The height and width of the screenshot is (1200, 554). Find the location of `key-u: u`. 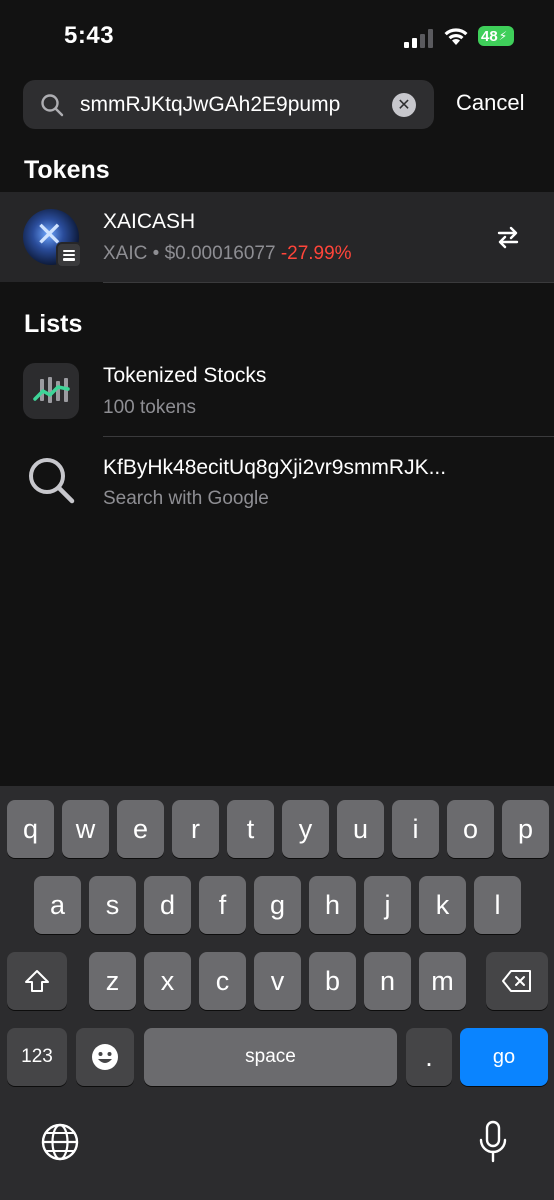

key-u: u is located at coordinates (360, 829).